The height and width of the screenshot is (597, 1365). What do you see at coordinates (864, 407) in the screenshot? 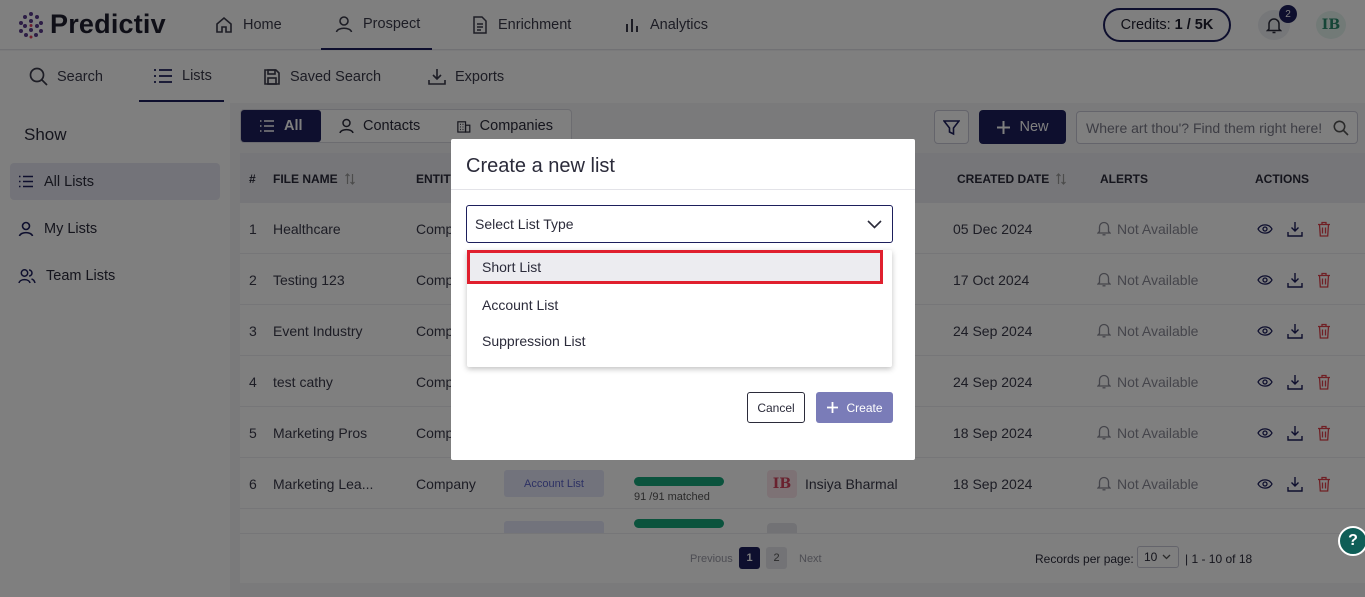
I see `create-button-label: Create` at bounding box center [864, 407].